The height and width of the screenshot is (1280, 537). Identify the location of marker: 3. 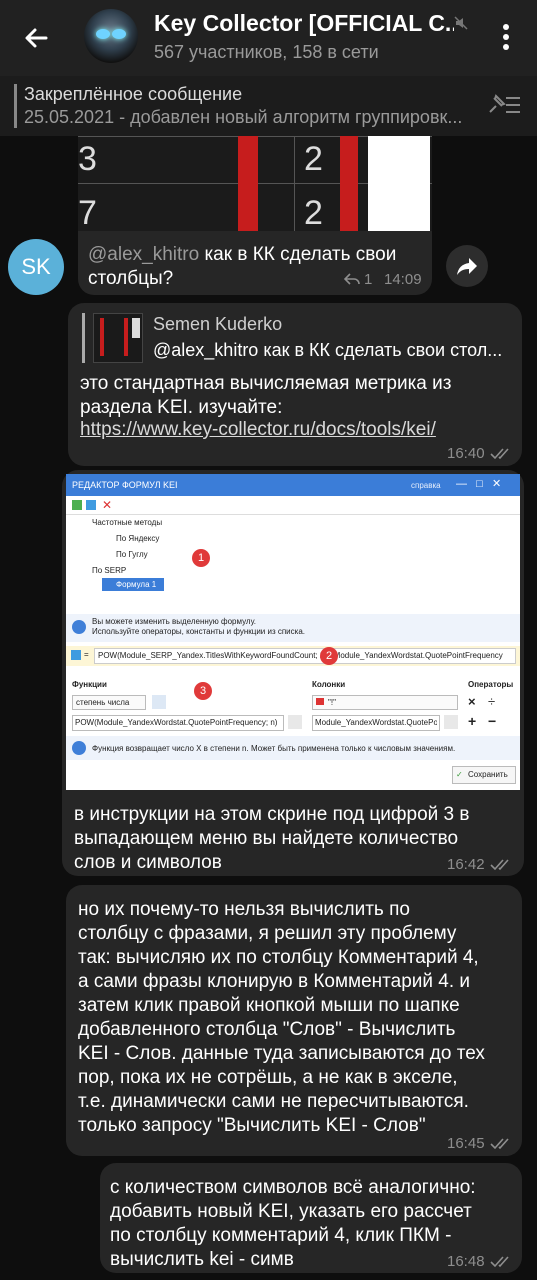
(203, 691).